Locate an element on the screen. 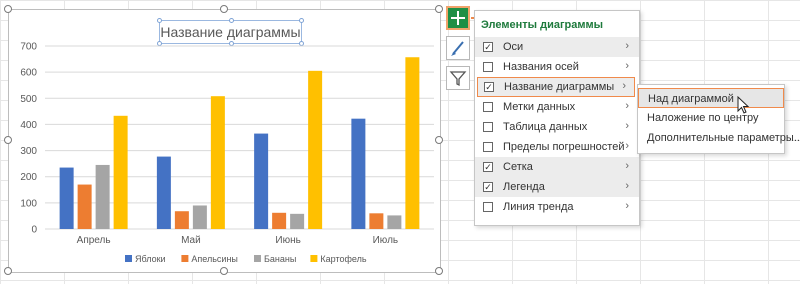 This screenshot has width=800, height=284. menu-item-legend: ✓ Легенда › is located at coordinates (557, 187).